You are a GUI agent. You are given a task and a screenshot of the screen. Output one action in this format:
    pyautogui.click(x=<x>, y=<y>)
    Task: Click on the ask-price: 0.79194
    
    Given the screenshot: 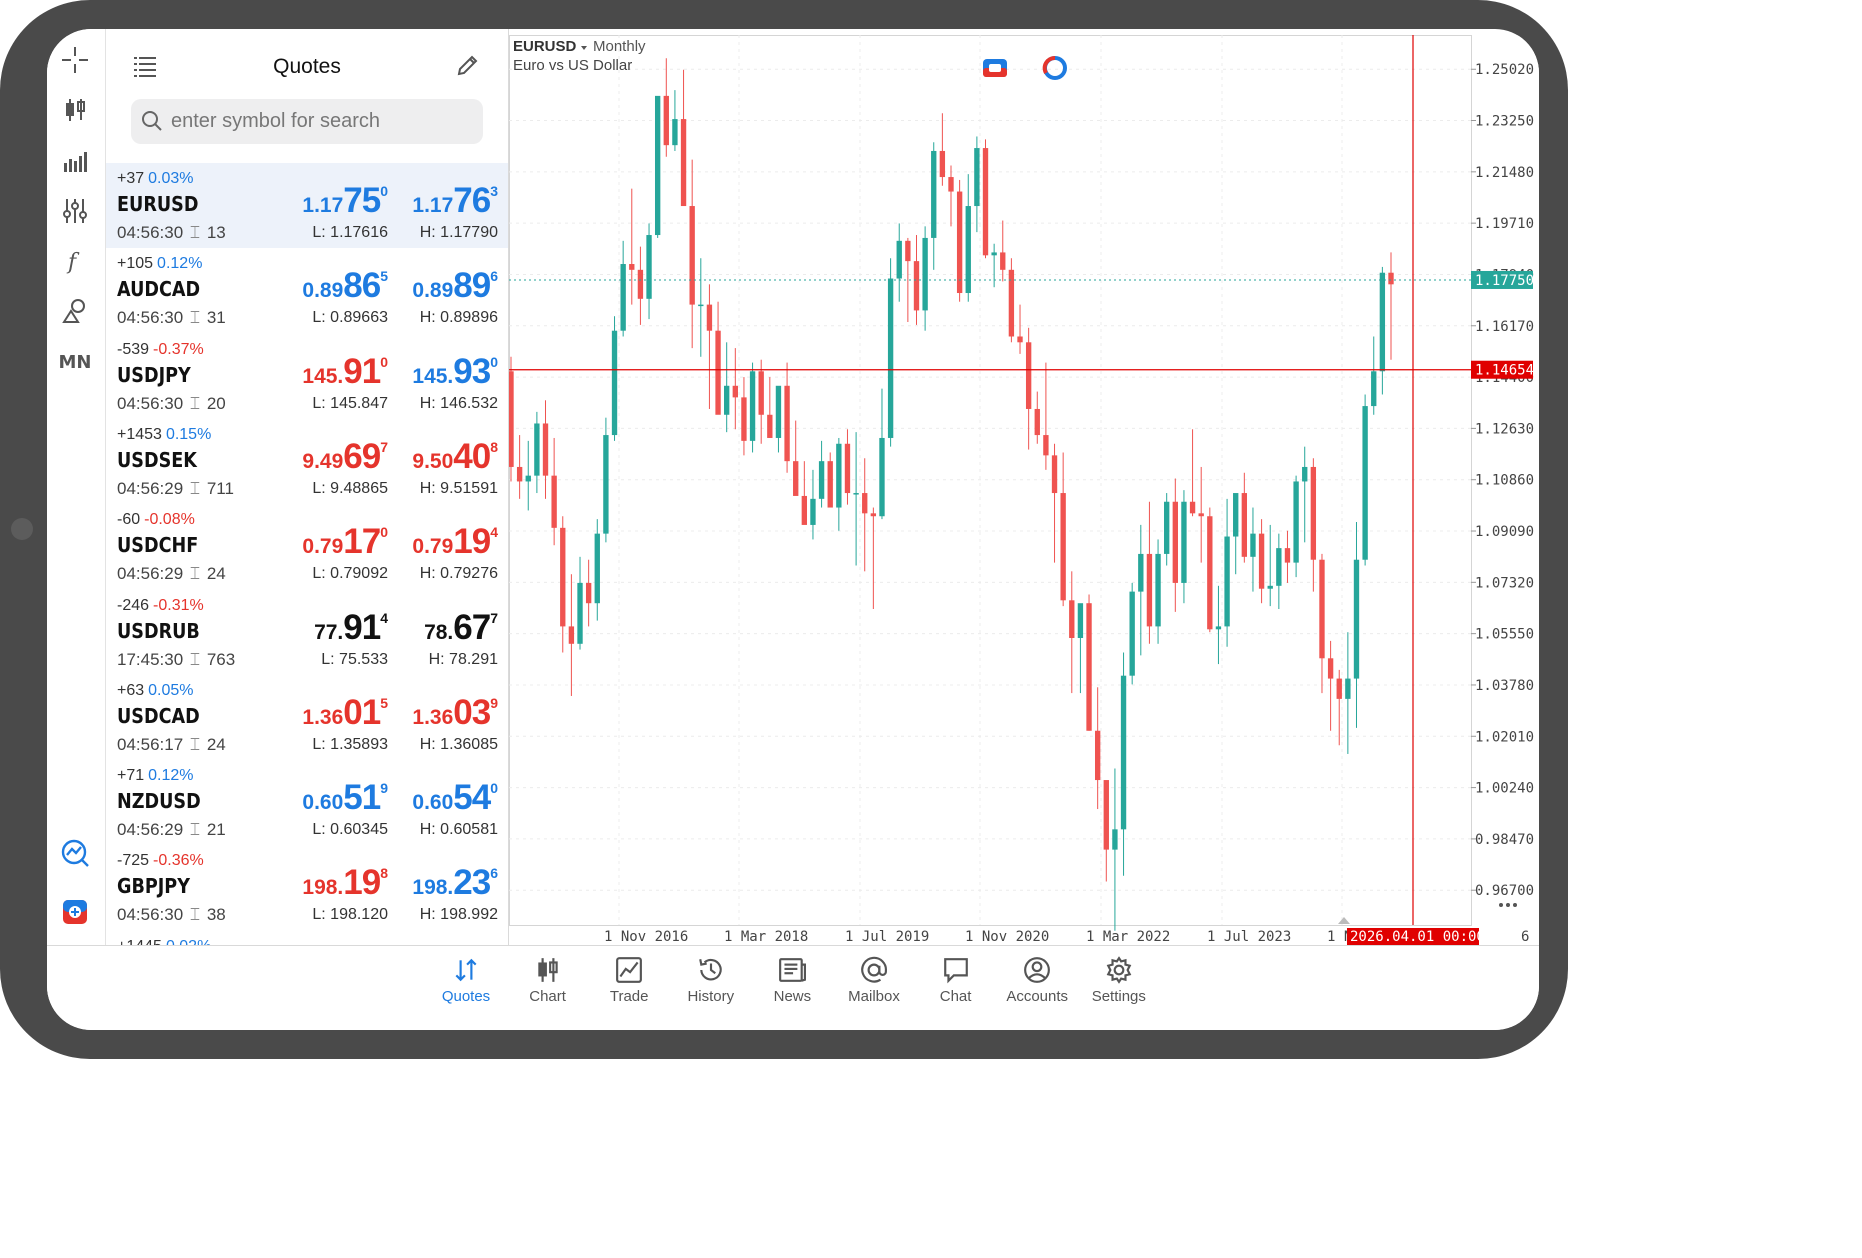 What is the action you would take?
    pyautogui.click(x=443, y=542)
    